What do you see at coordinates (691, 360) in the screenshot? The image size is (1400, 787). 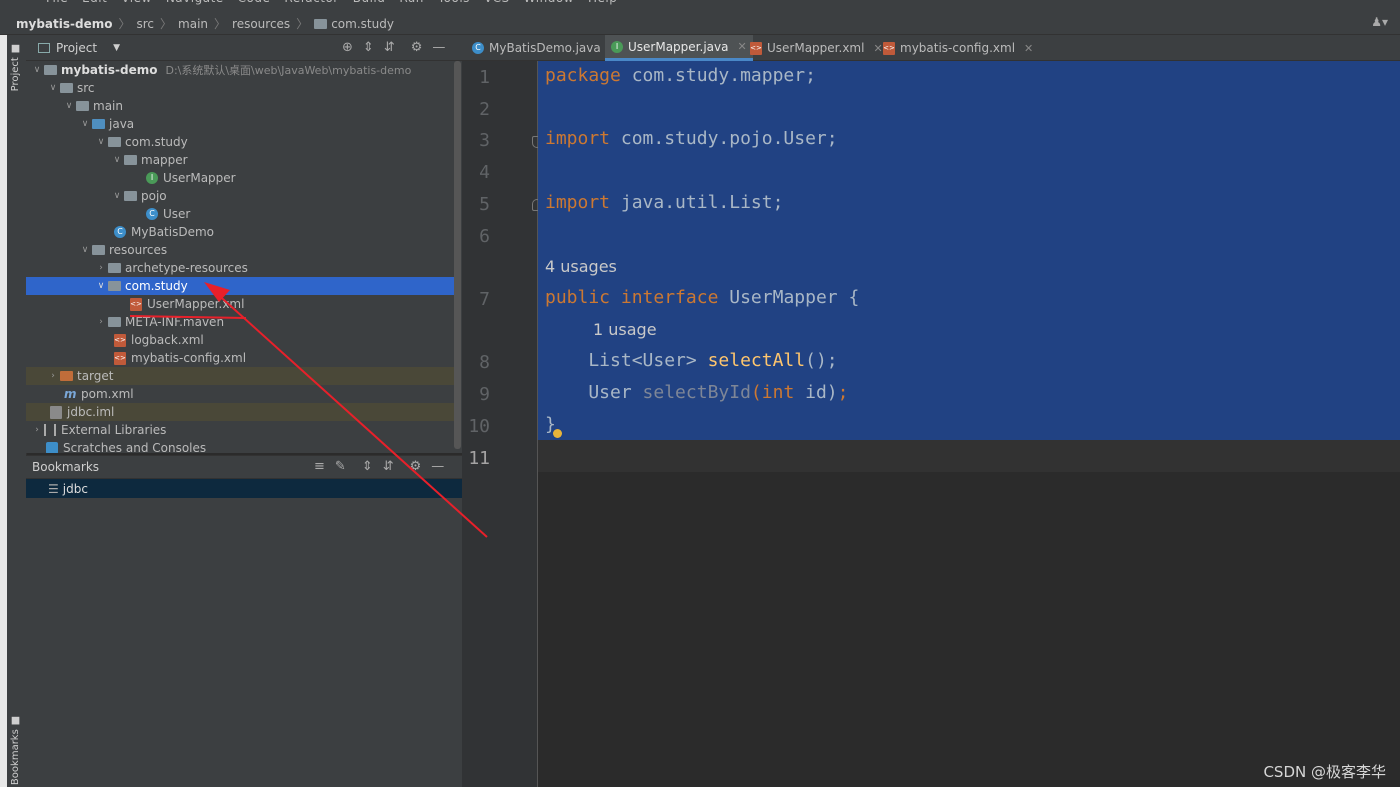 I see `code-line-8: List<User> selectAll();` at bounding box center [691, 360].